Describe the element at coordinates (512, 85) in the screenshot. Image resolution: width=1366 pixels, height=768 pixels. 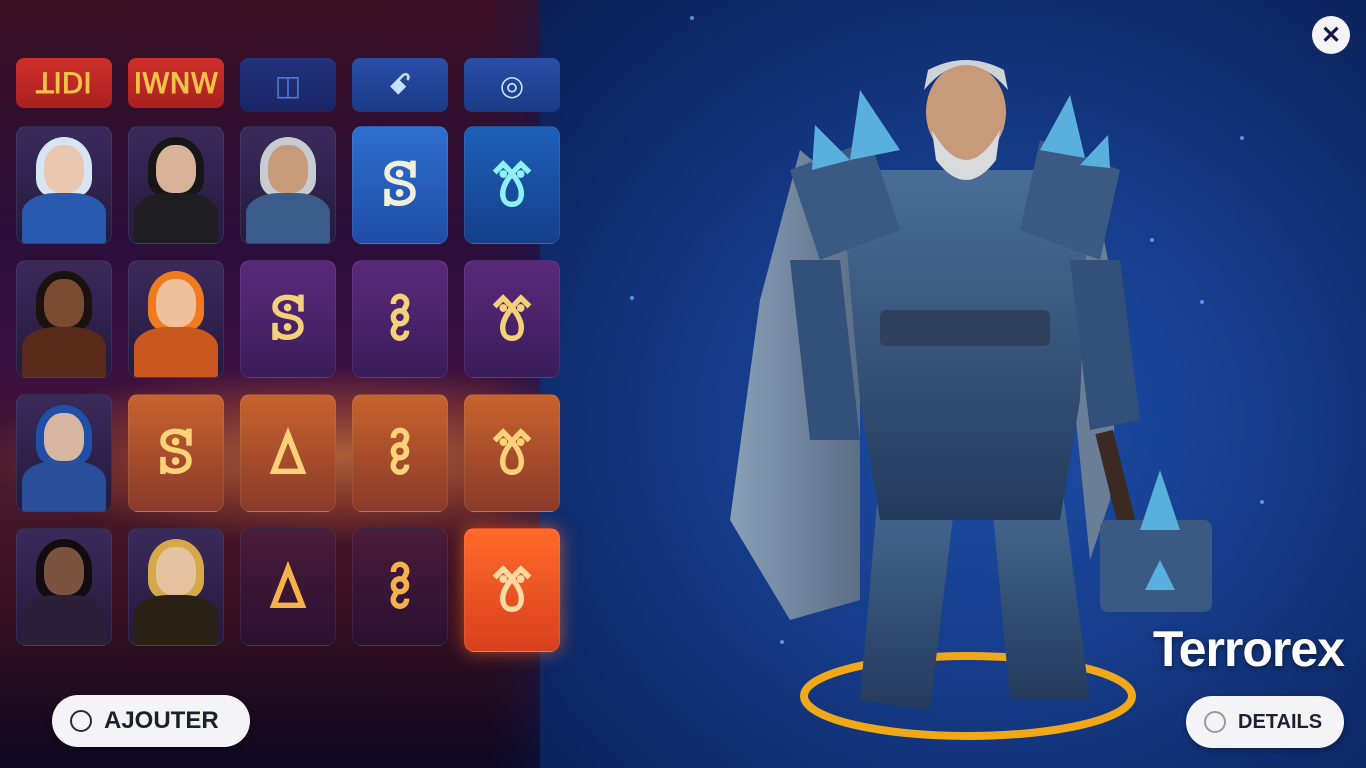
I see `category-tab: ◎` at that location.